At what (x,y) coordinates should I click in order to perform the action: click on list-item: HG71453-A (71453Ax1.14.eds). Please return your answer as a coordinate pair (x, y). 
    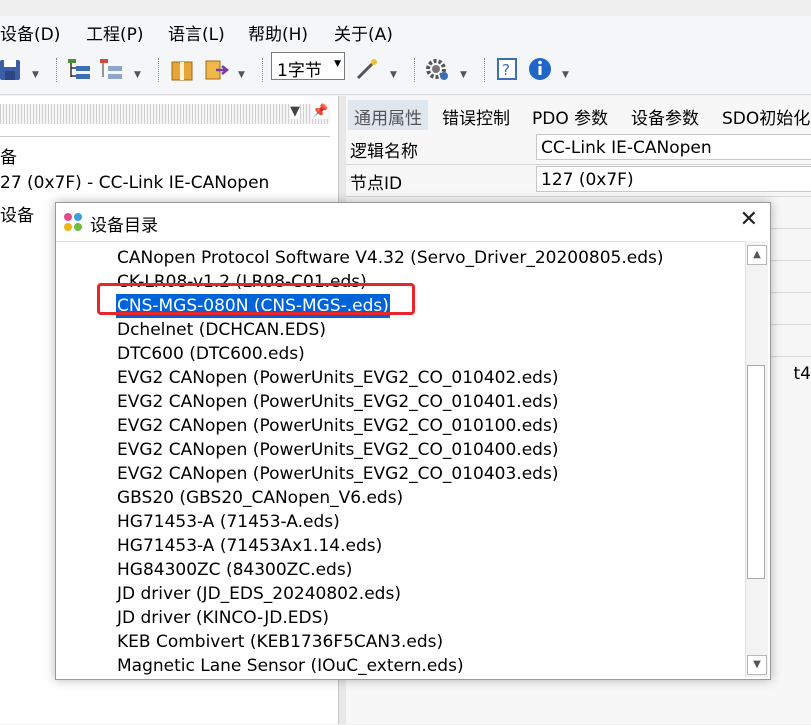
    Looking at the image, I should click on (249, 546).